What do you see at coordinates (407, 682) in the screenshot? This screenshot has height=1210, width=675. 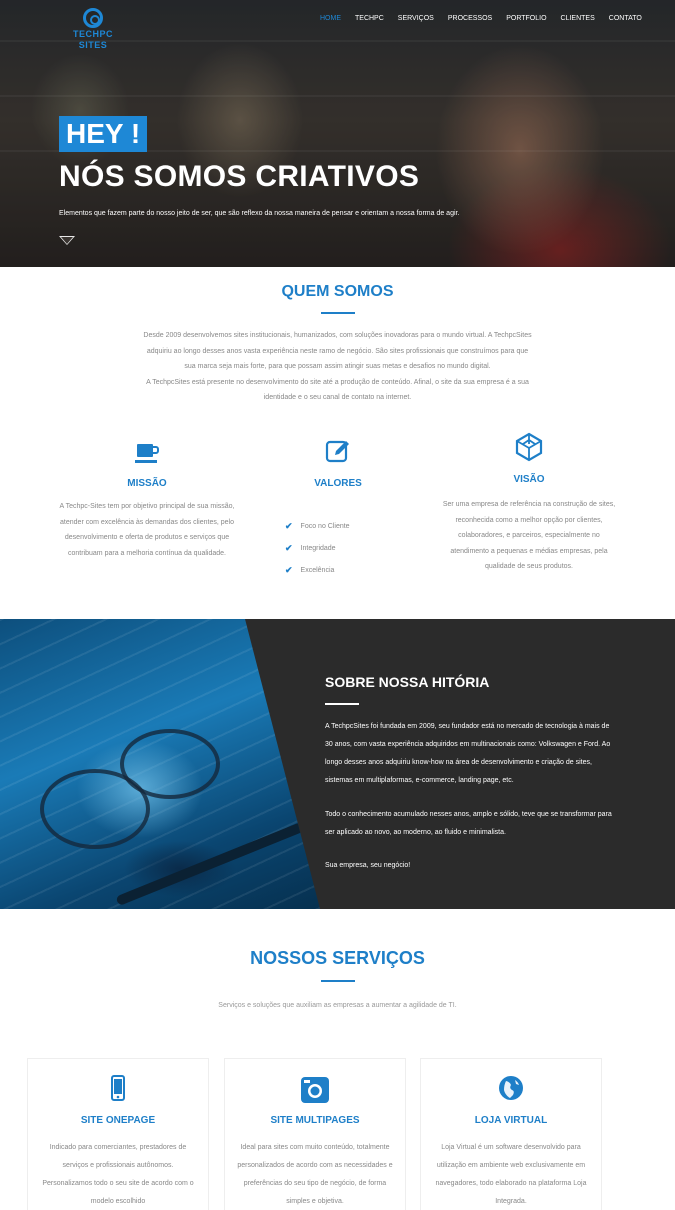 I see `history-title: SOBRE NOSSA HITÓRIA` at bounding box center [407, 682].